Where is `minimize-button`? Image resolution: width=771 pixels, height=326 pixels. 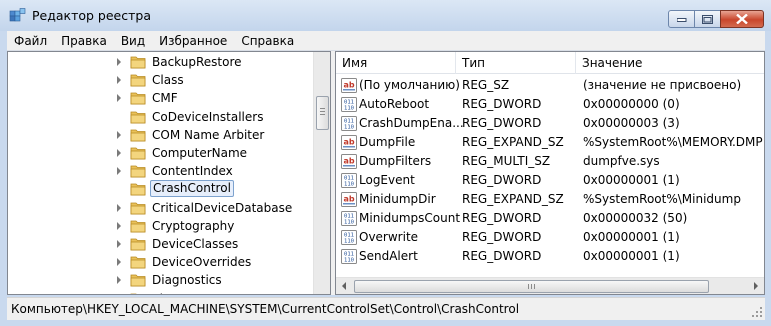
minimize-button is located at coordinates (681, 19).